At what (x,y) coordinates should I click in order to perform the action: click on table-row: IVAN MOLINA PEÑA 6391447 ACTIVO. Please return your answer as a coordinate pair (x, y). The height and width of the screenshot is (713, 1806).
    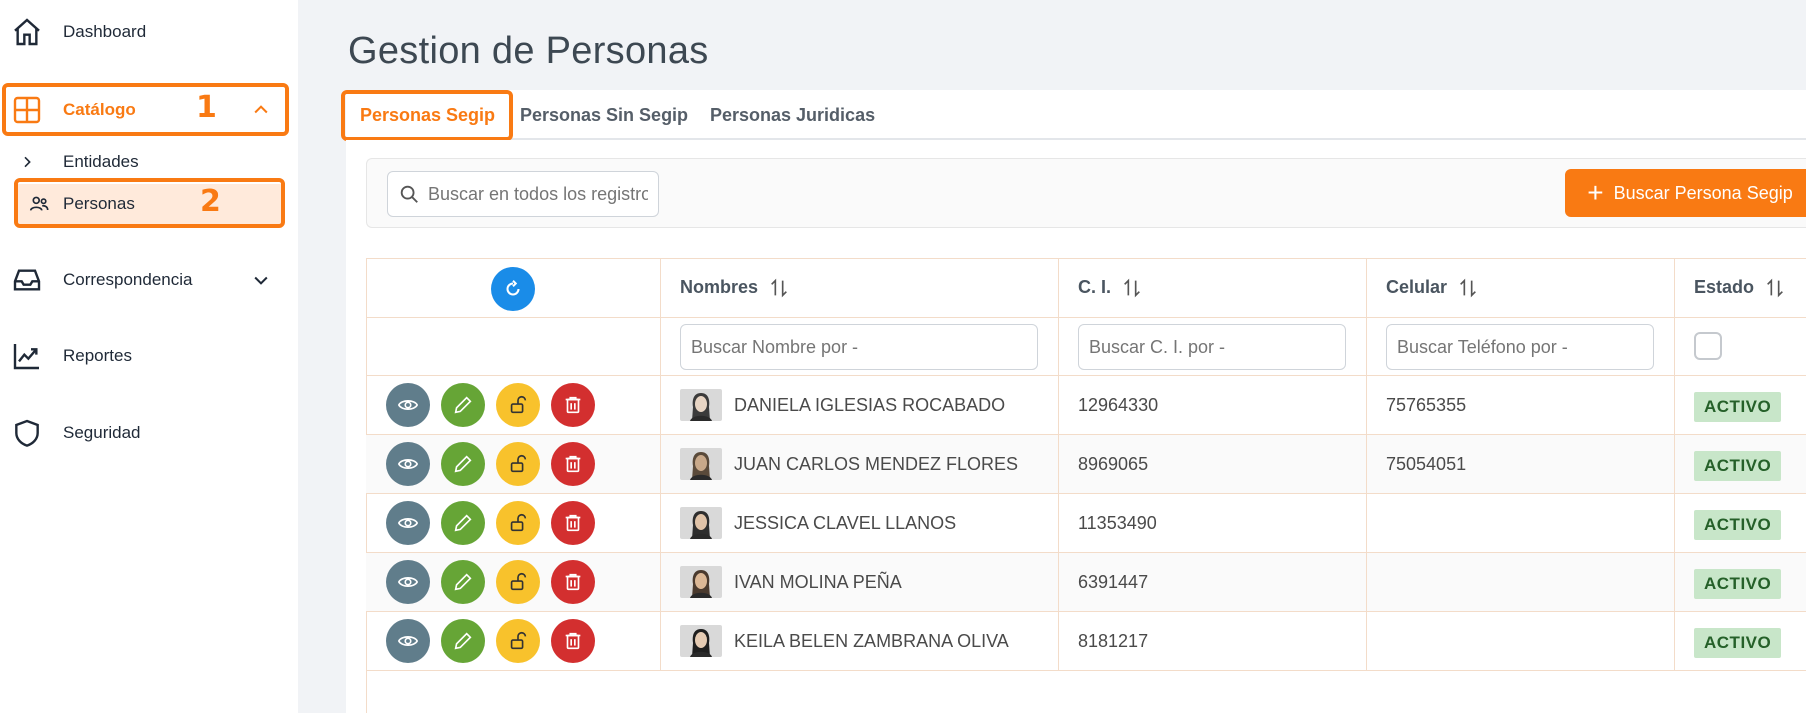
    Looking at the image, I should click on (1086, 582).